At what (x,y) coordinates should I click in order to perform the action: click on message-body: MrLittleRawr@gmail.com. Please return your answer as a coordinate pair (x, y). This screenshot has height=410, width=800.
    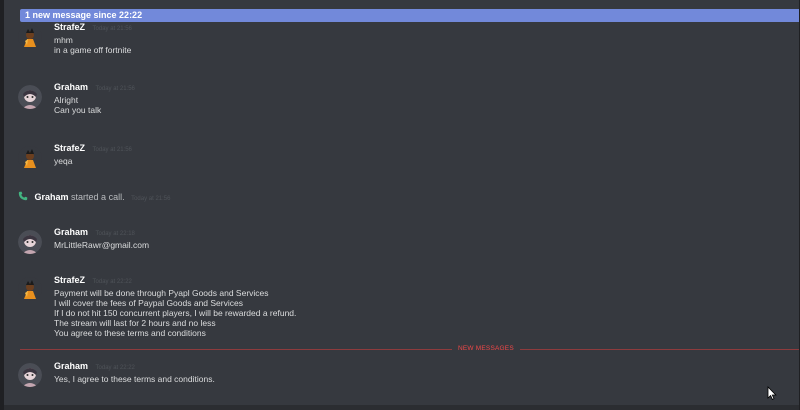
    Looking at the image, I should click on (101, 245).